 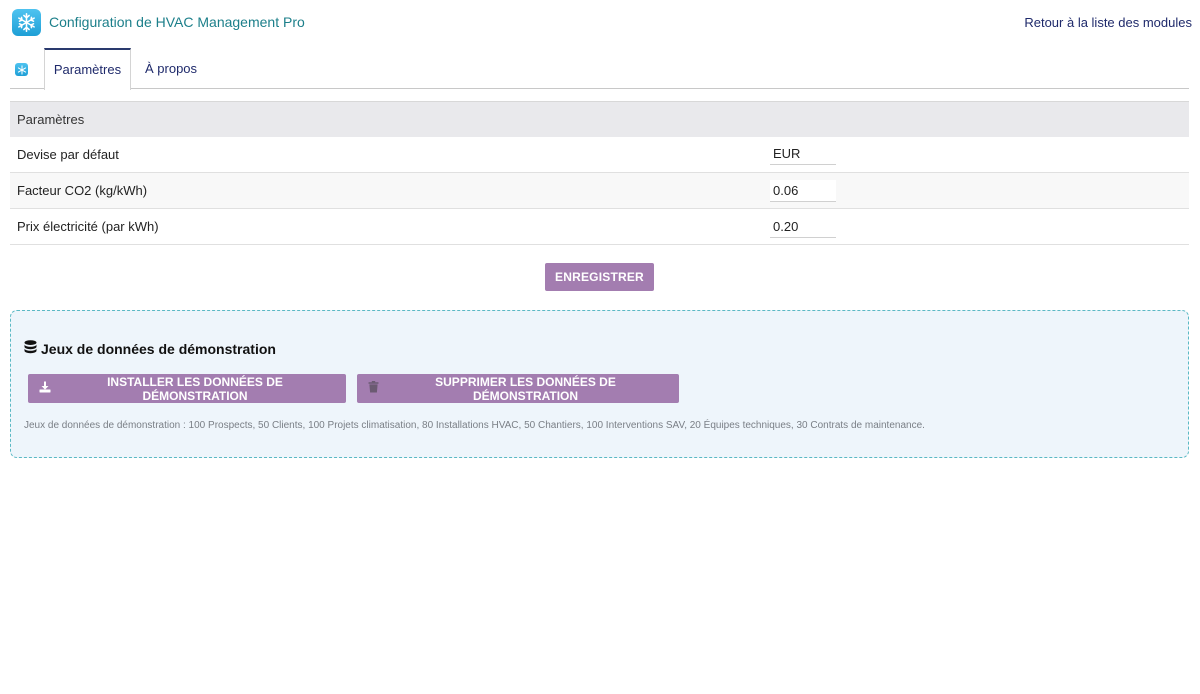 What do you see at coordinates (803, 226) in the screenshot?
I see `electricity-price-input` at bounding box center [803, 226].